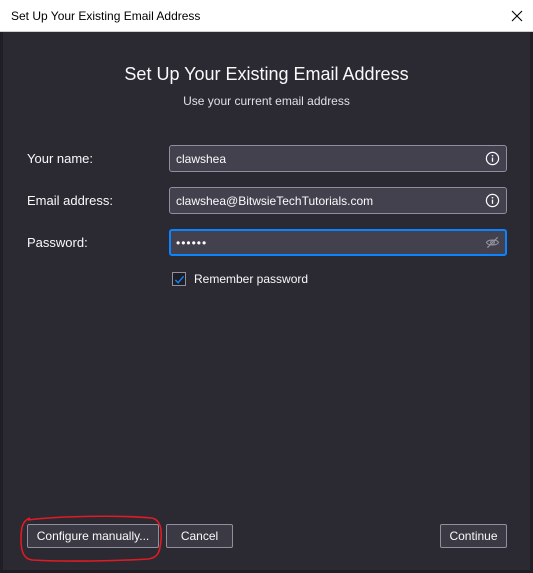  I want to click on email-value: clawshea@BitwsieTechTutorials.com, so click(275, 201).